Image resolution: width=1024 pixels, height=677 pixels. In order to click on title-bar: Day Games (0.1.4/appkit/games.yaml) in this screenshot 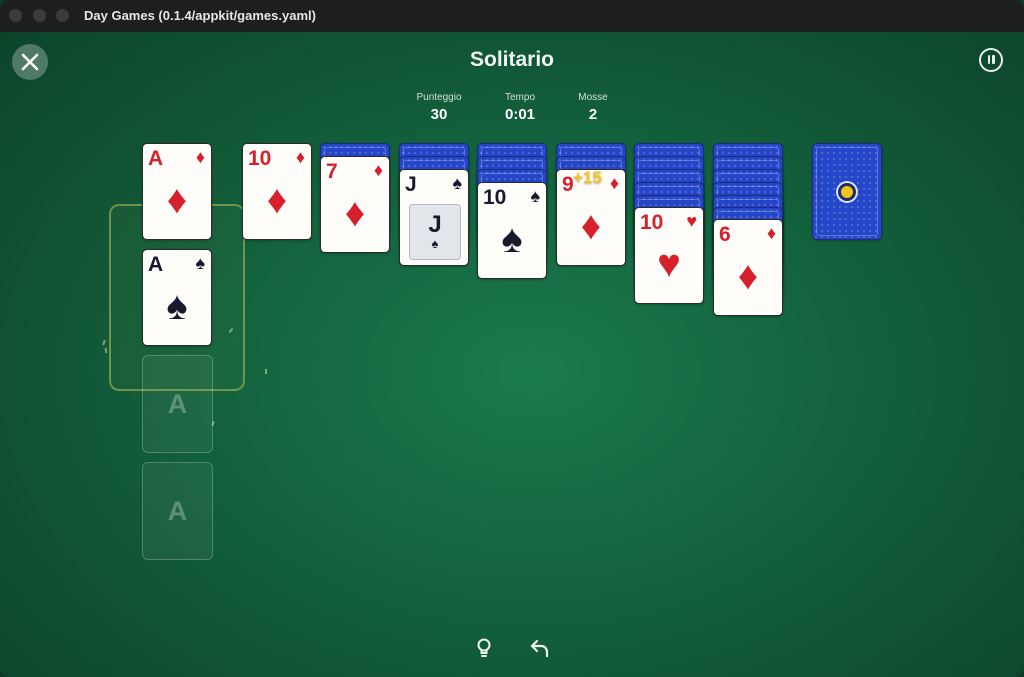, I will do `click(512, 16)`.